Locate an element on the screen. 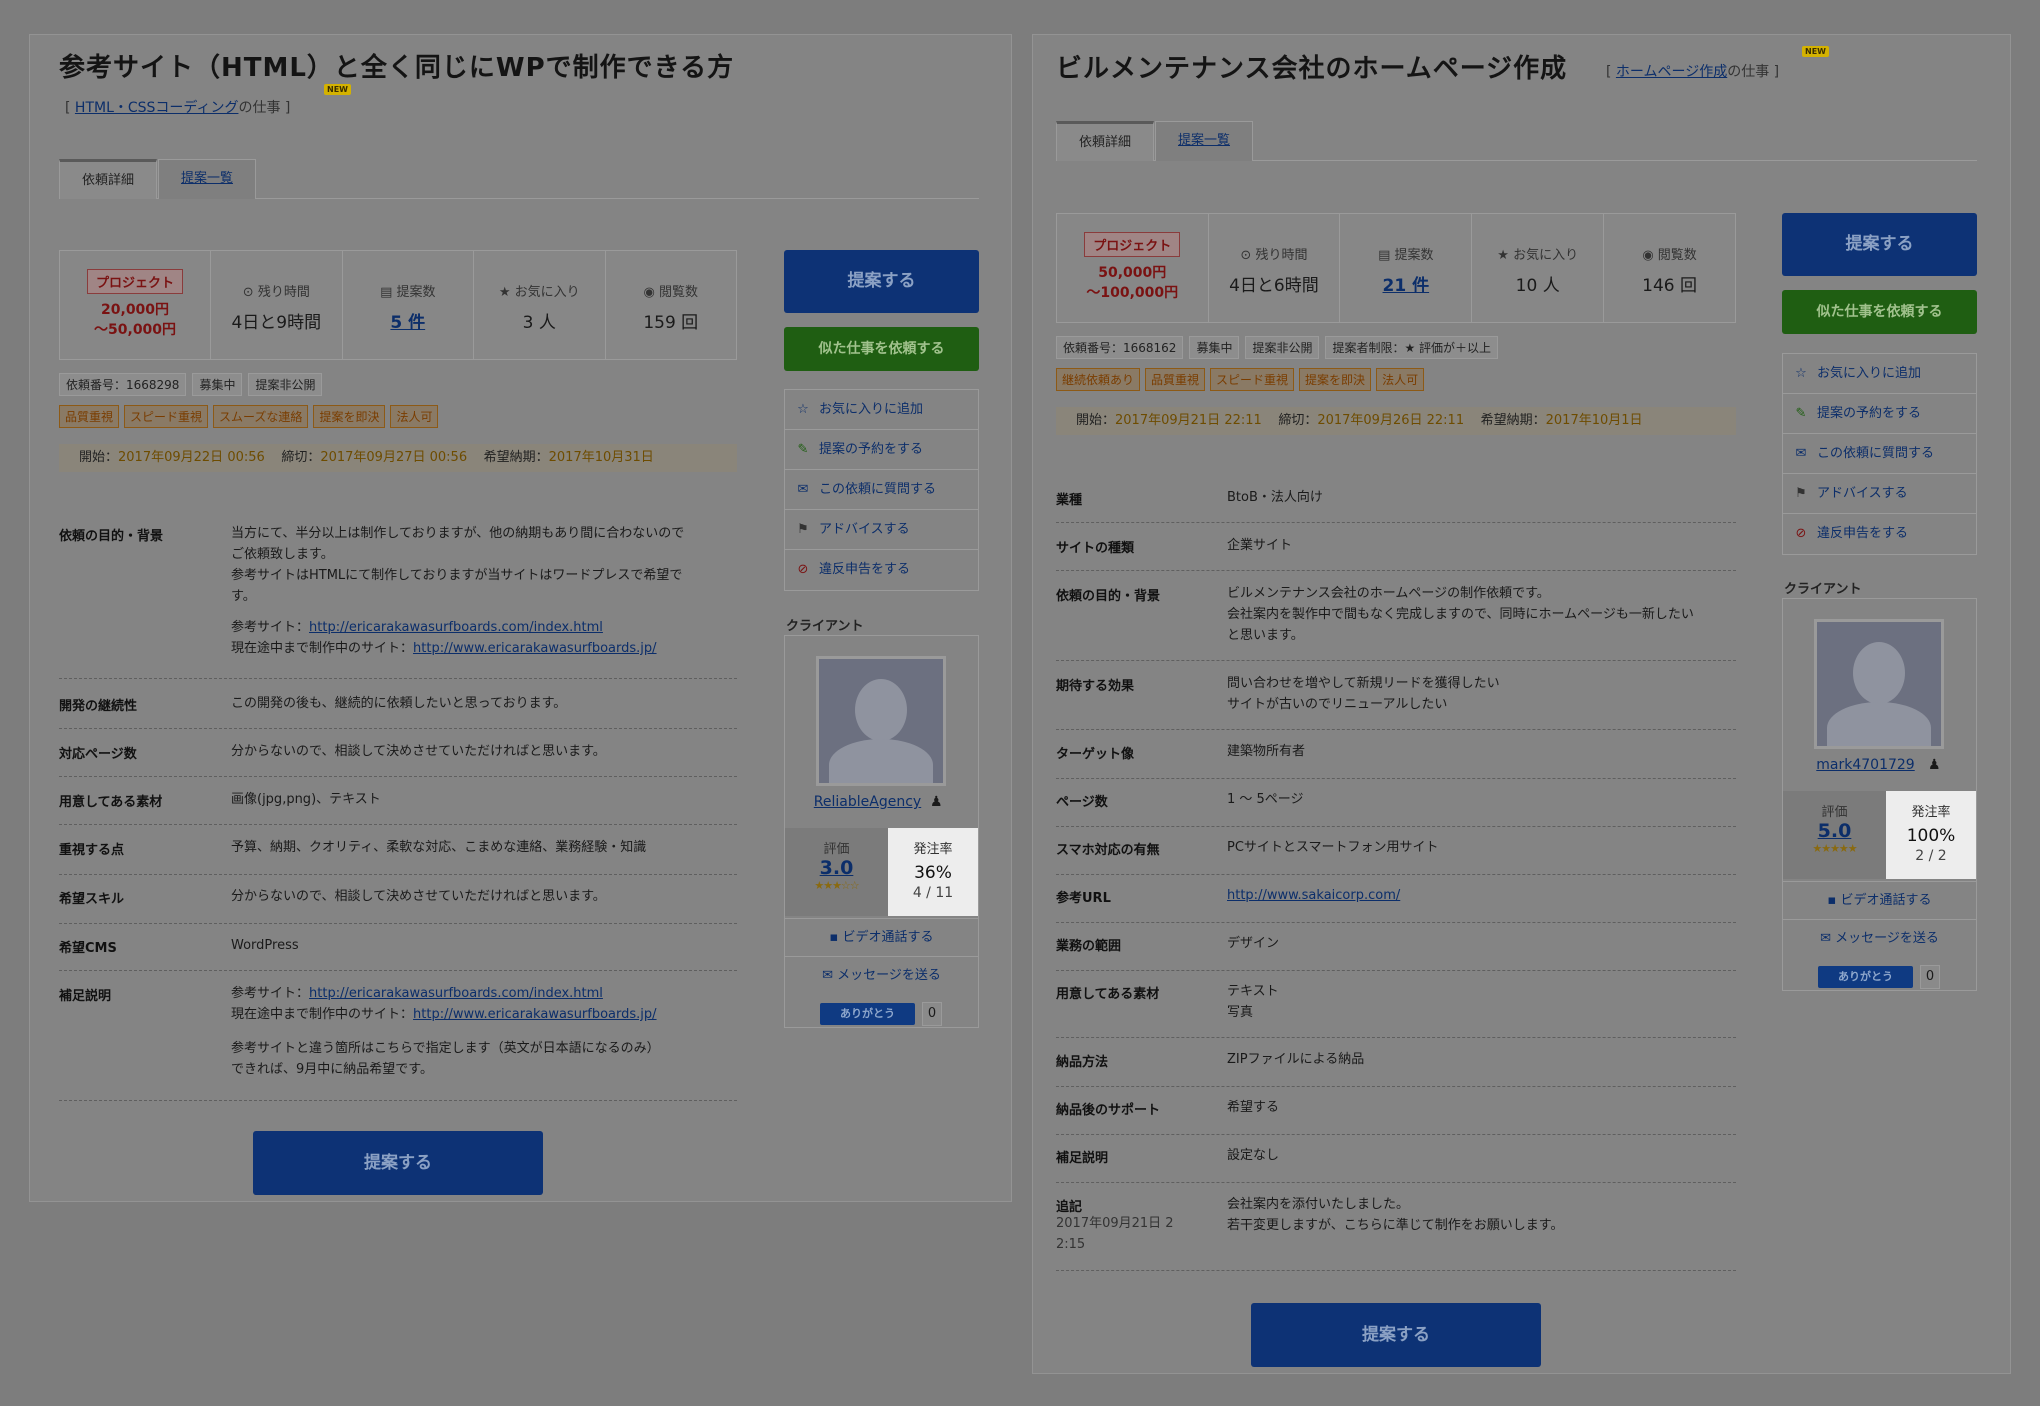  feature-tag: 品質重視 is located at coordinates (89, 416).